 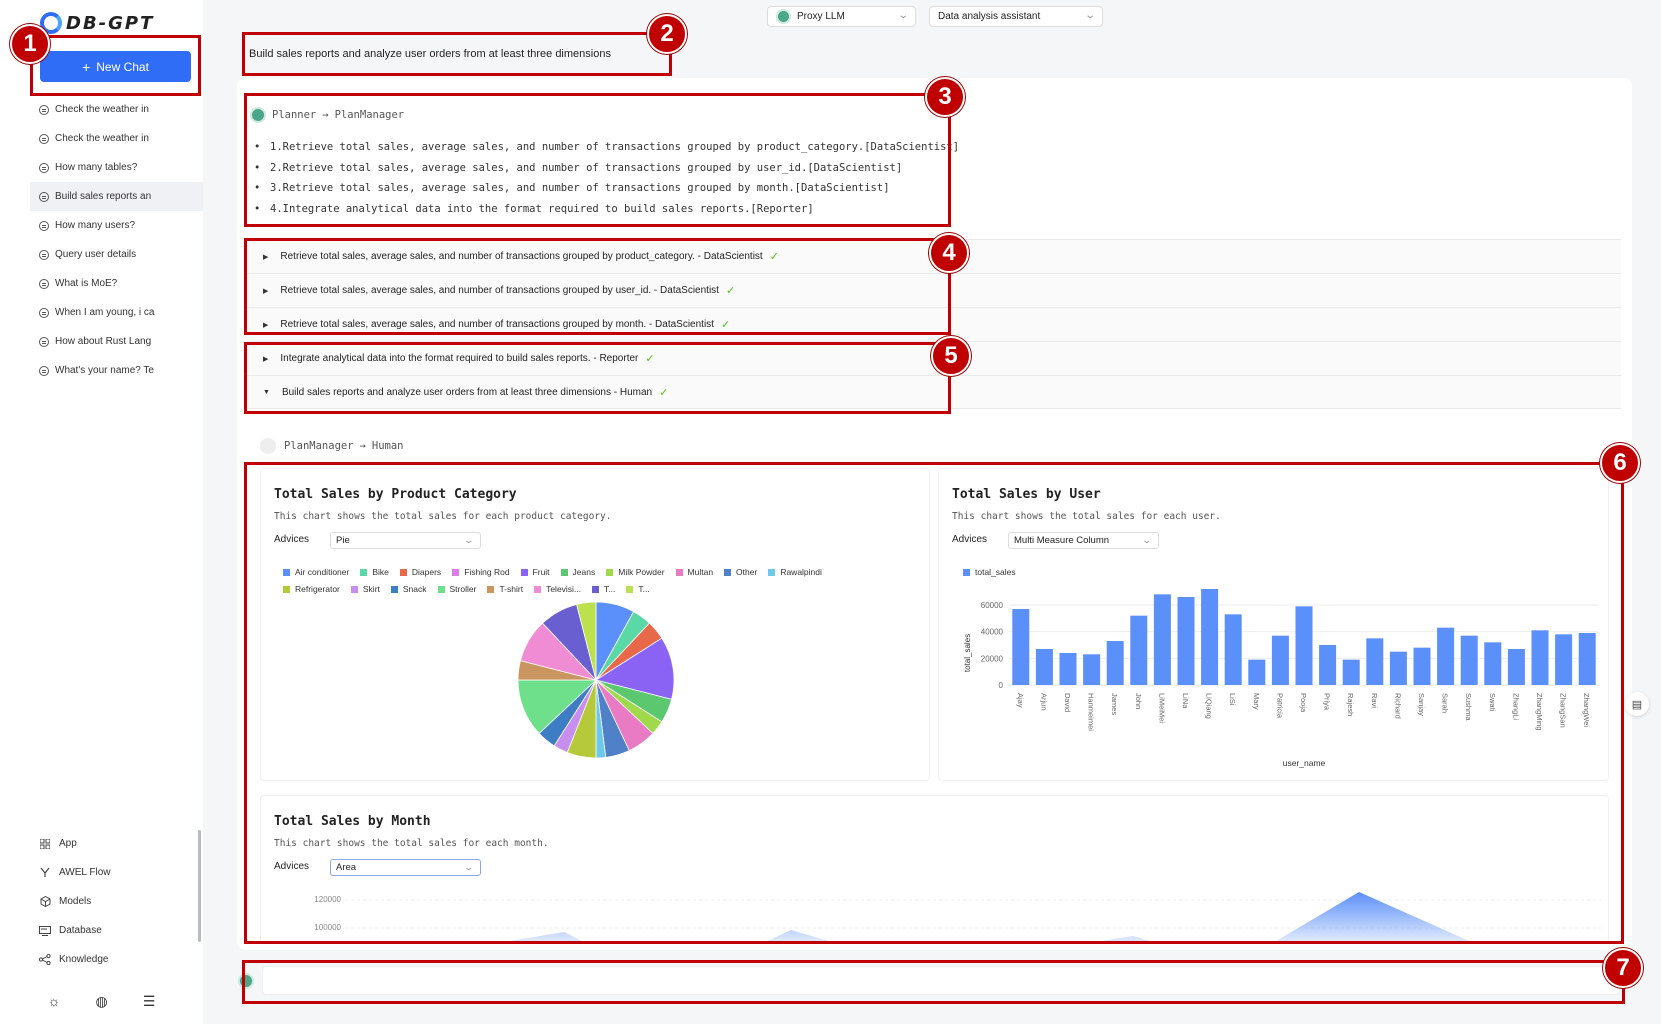 I want to click on sun-icon: ☼, so click(x=54, y=1001).